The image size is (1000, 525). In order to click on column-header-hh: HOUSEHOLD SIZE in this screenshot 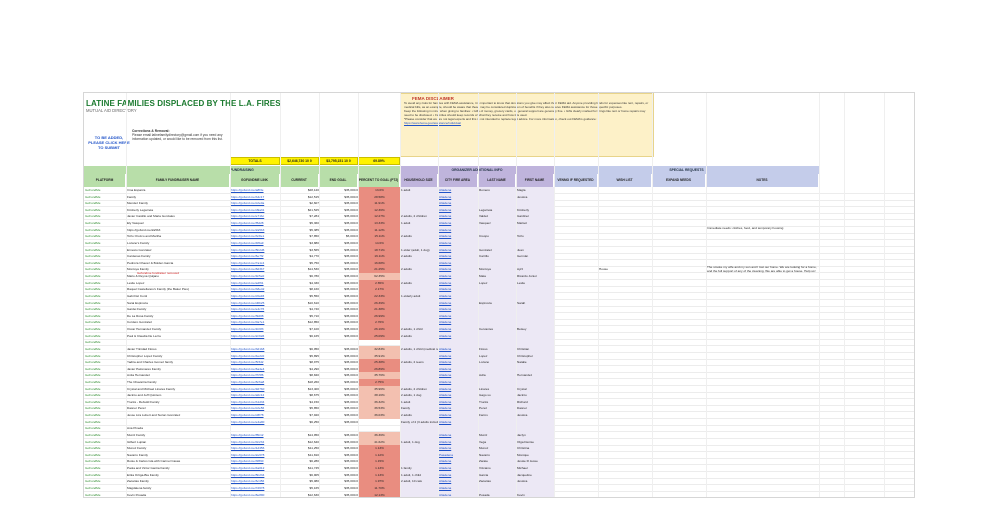, I will do `click(419, 180)`.